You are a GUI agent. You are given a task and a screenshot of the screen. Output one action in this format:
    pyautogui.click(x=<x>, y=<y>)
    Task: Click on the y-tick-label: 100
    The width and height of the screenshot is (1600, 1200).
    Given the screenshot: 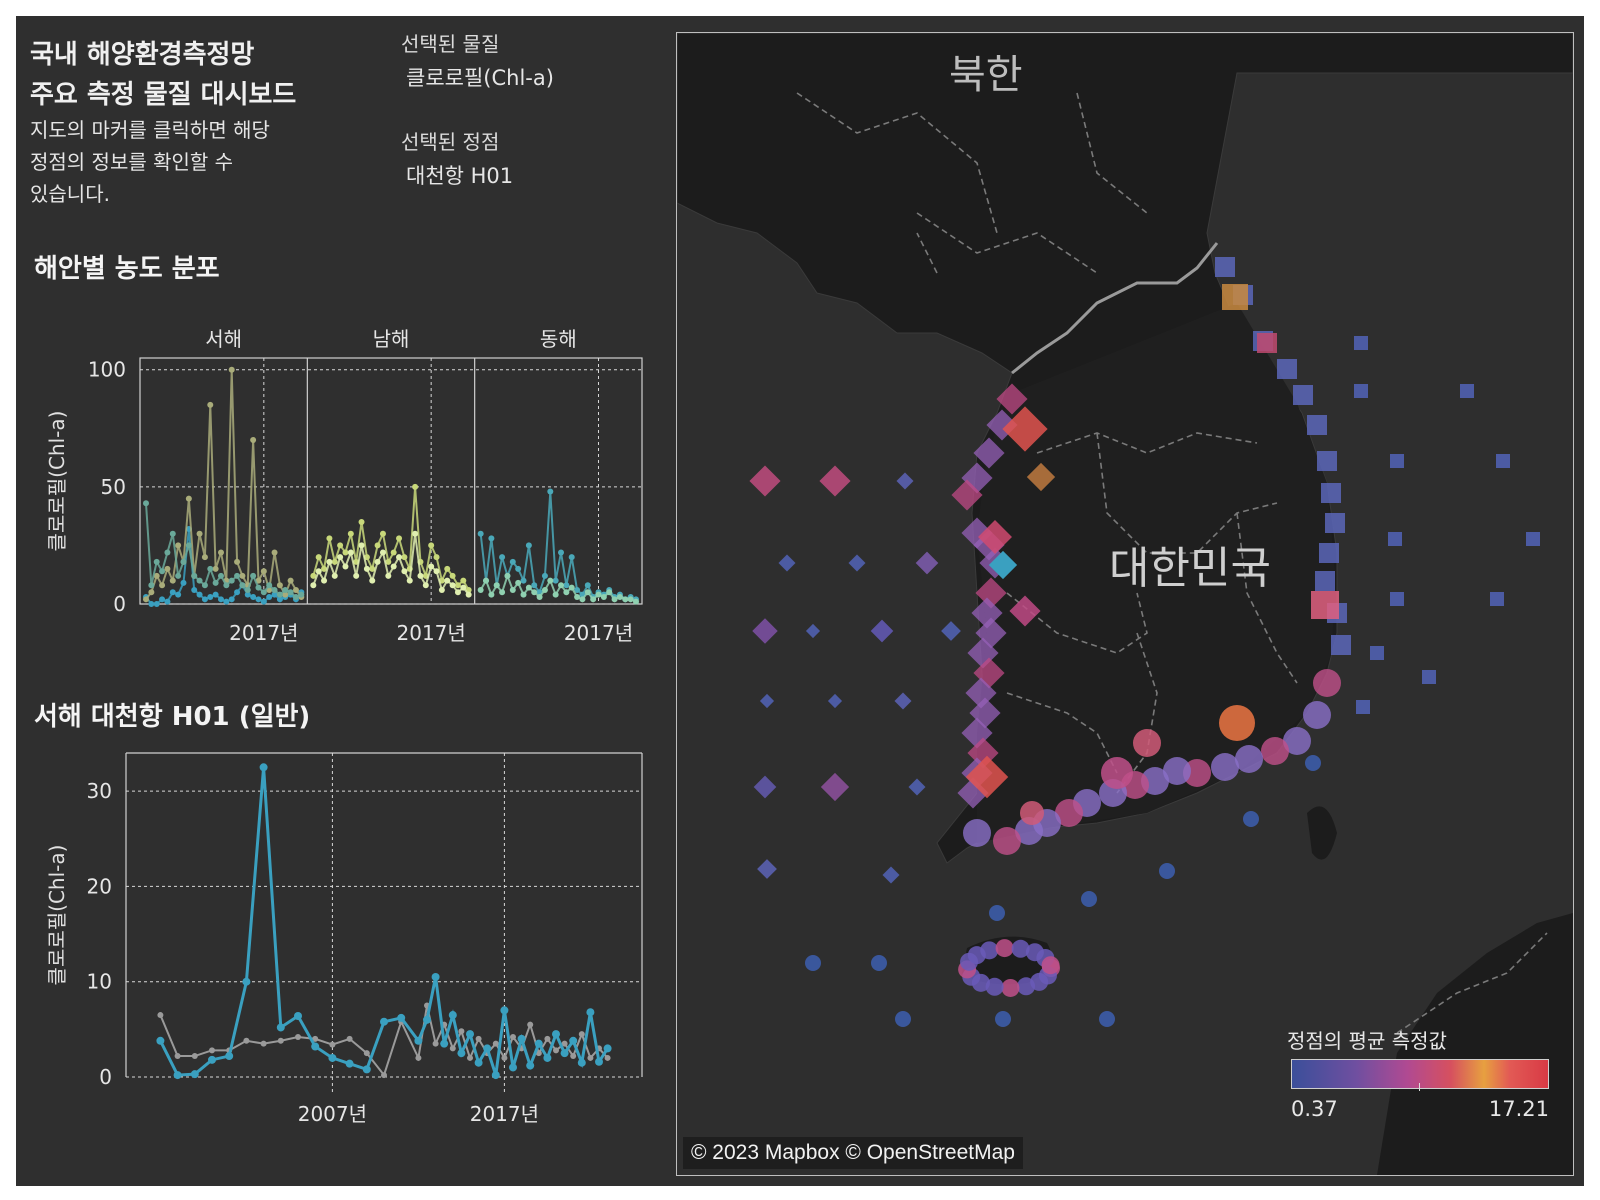 What is the action you would take?
    pyautogui.click(x=107, y=370)
    